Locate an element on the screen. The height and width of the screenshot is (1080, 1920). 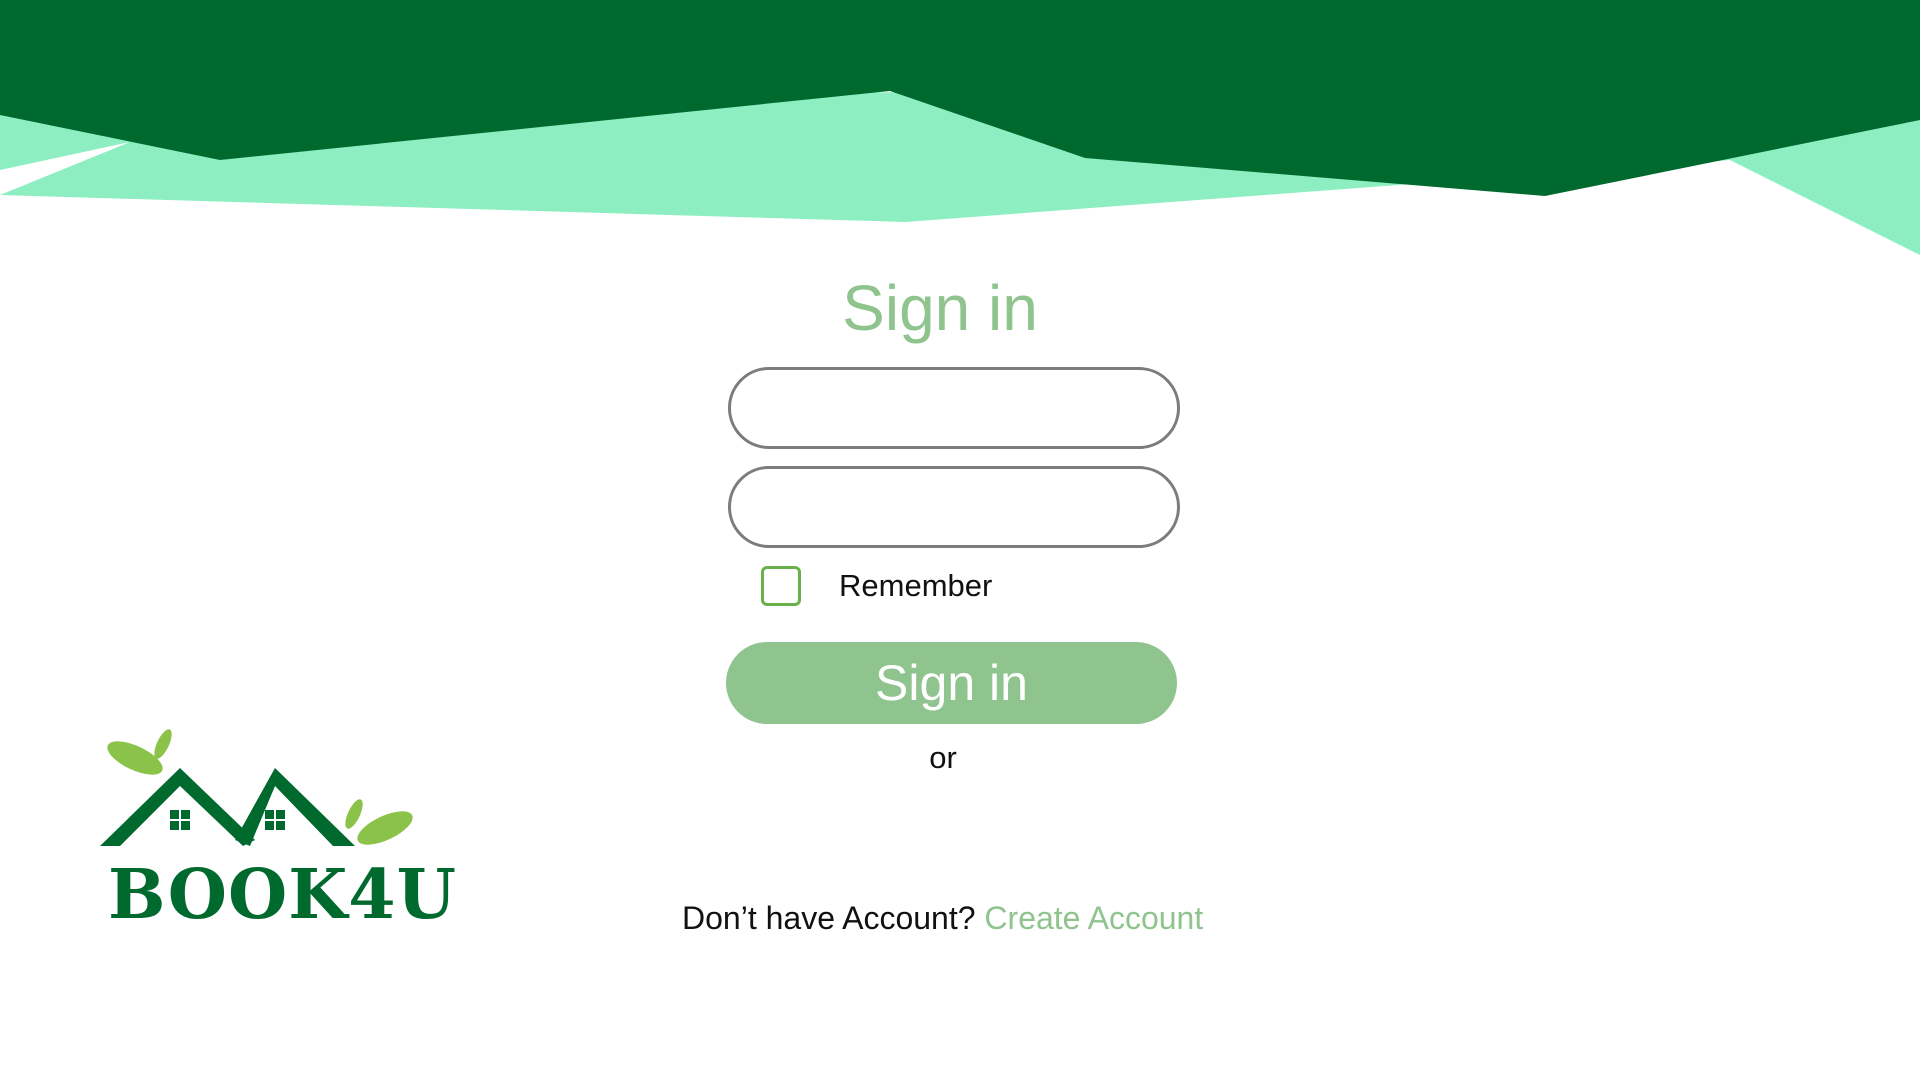
create-account-link: Create Account is located at coordinates (1093, 918).